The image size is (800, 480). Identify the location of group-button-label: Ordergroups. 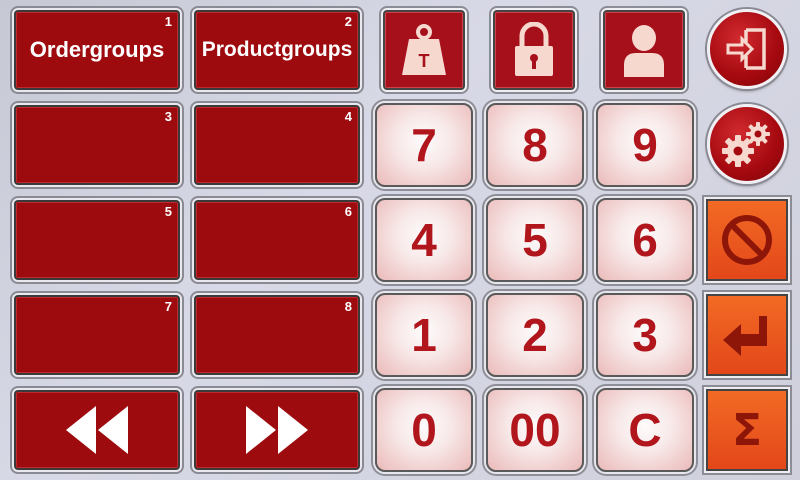
(97, 49).